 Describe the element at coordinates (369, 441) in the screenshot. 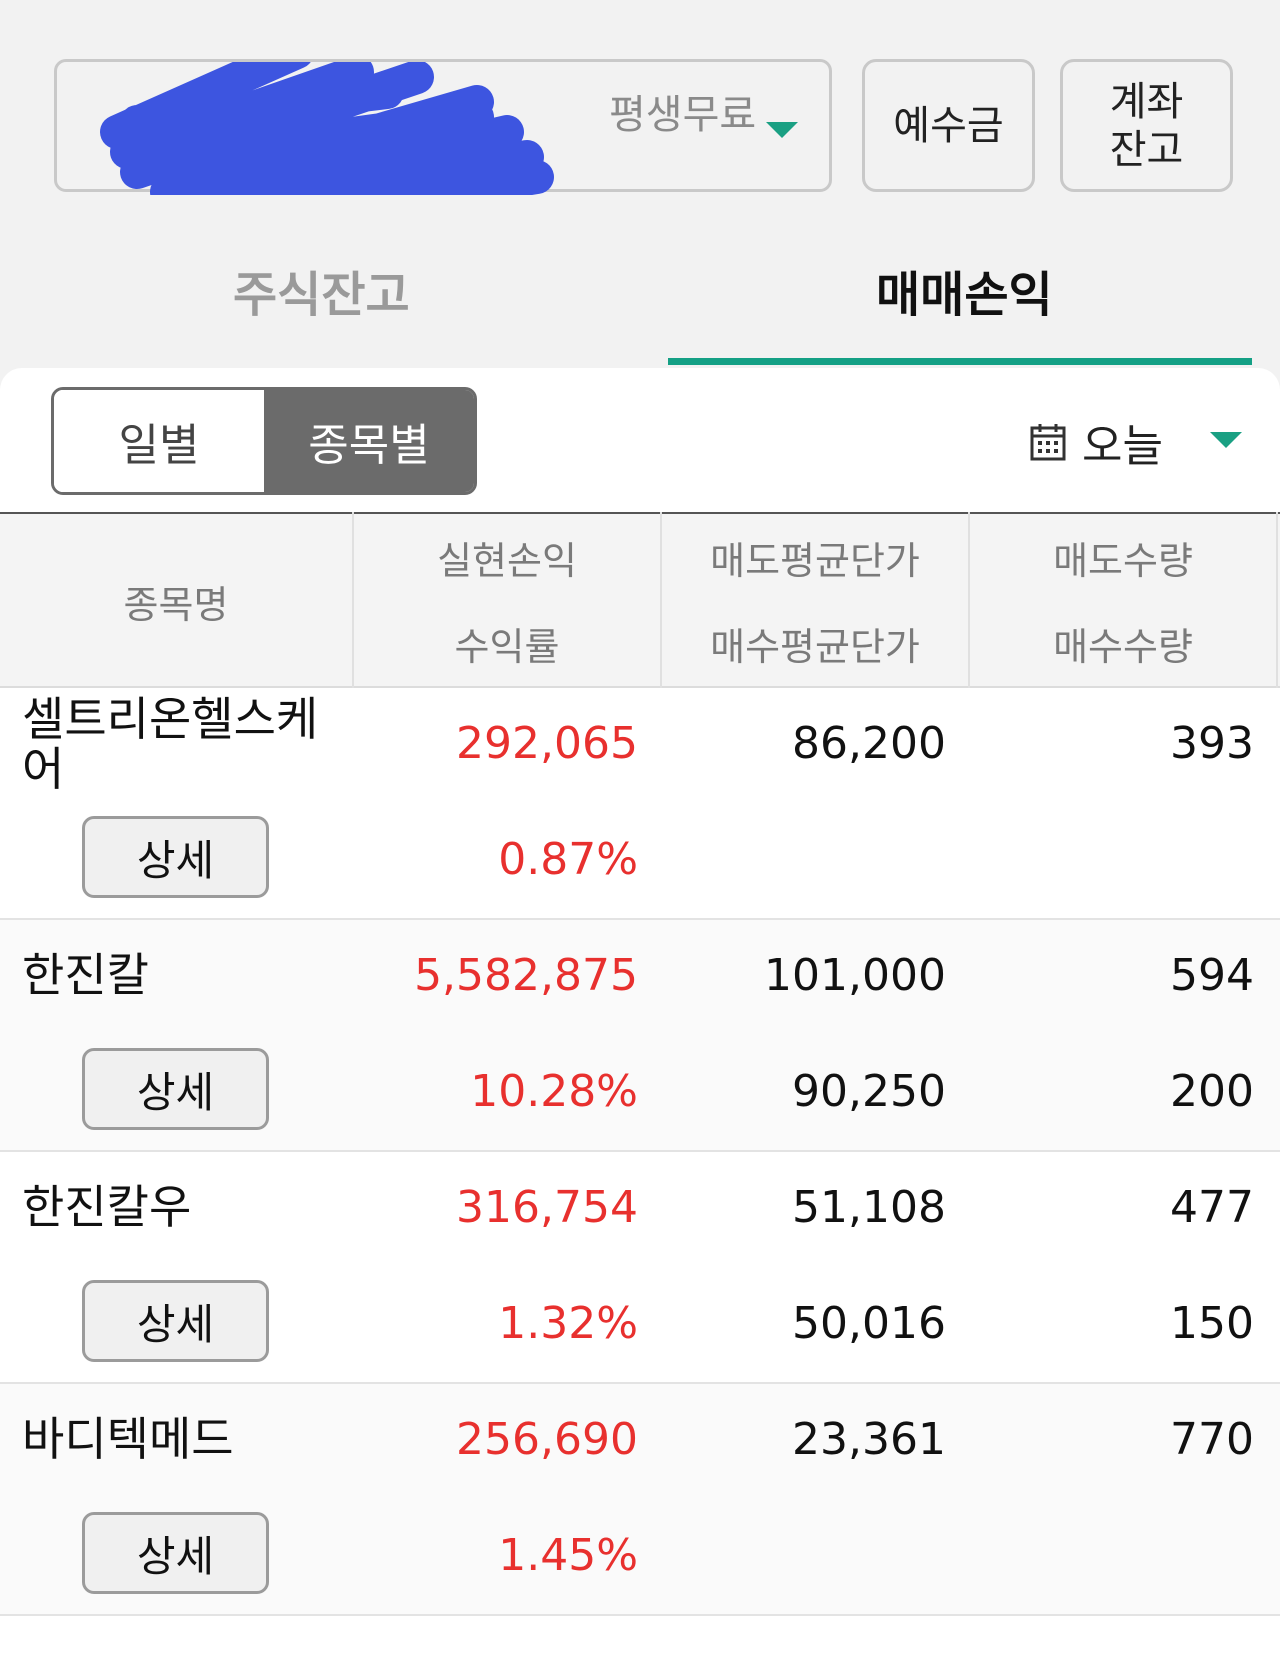

I see `segment-by-stock: 종목별` at that location.